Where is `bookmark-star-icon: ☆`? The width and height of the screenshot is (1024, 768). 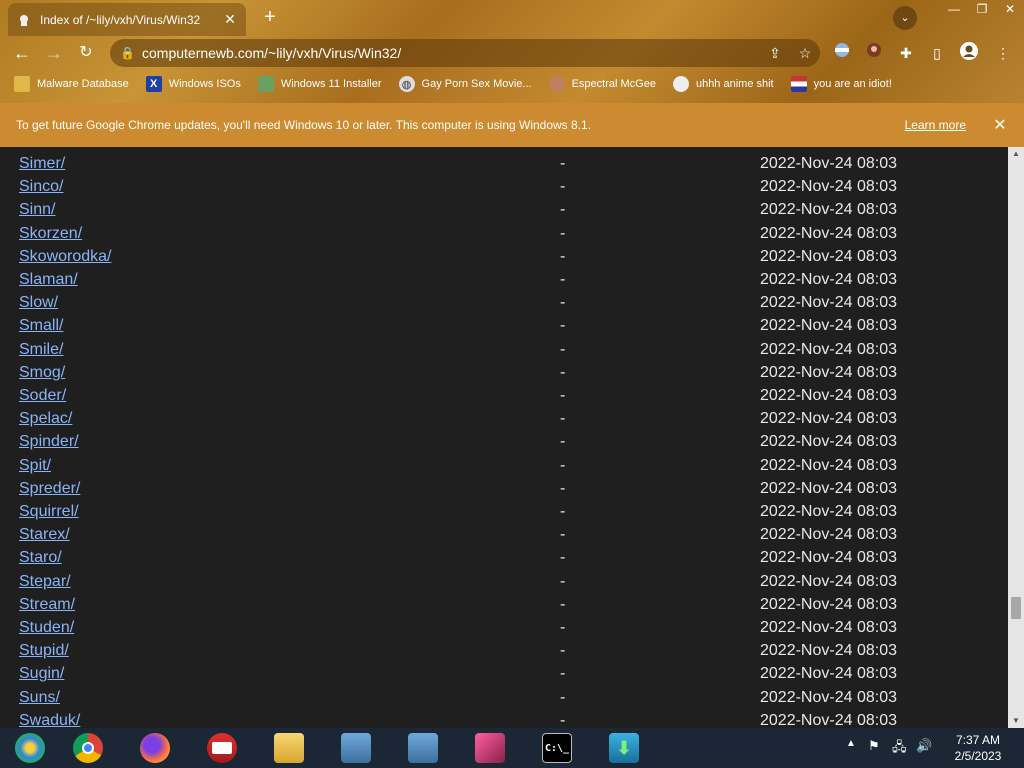
bookmark-star-icon: ☆ is located at coordinates (805, 53).